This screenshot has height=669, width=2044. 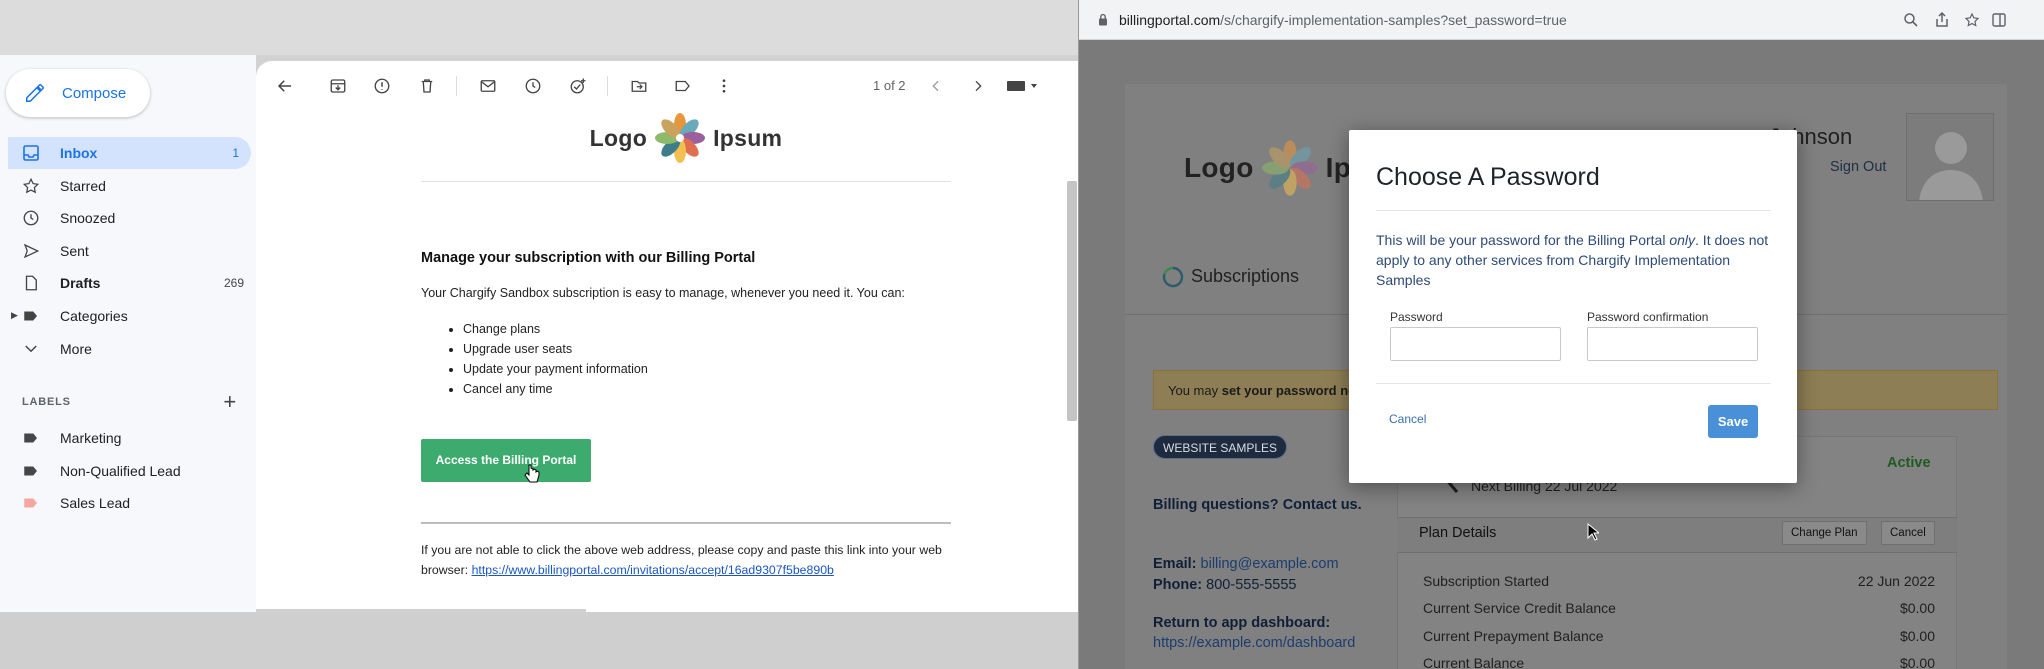 I want to click on row-label: Subscription Started, so click(x=1486, y=581).